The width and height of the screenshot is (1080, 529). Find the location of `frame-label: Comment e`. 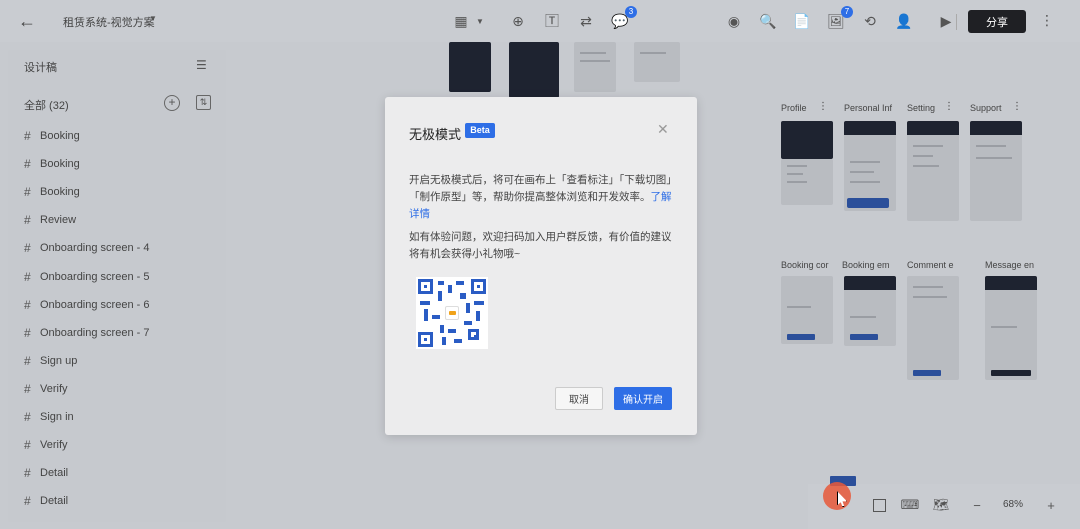

frame-label: Comment e is located at coordinates (933, 265).